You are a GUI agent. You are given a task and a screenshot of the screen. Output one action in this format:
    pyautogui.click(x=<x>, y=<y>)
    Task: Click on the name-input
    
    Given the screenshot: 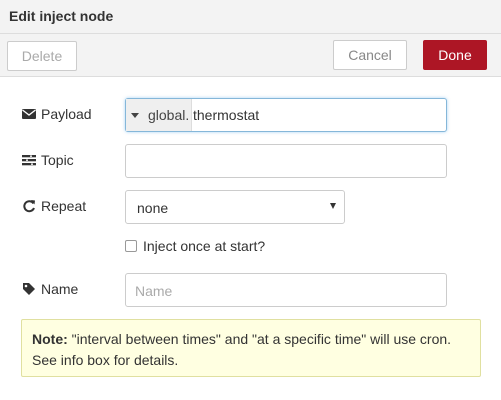 What is the action you would take?
    pyautogui.click(x=285, y=291)
    